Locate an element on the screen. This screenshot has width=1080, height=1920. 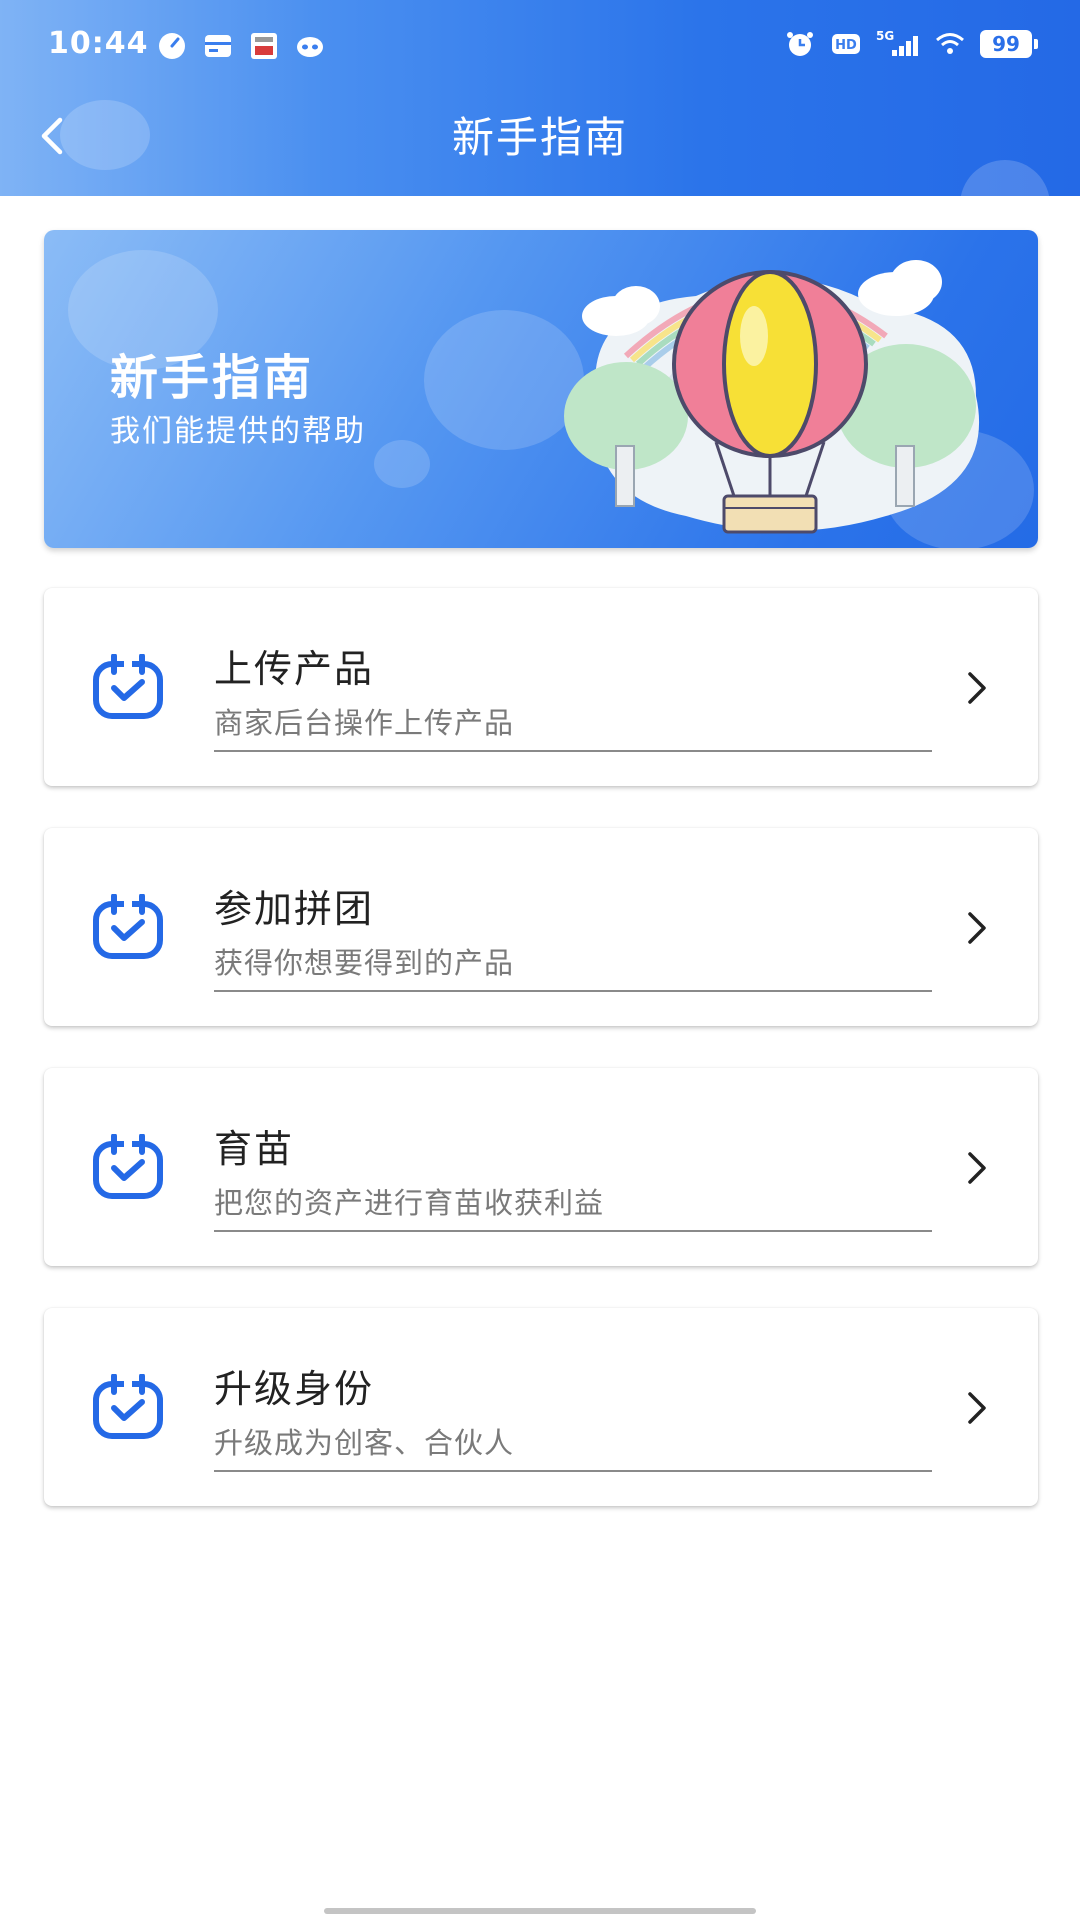
card-icon is located at coordinates (218, 46).